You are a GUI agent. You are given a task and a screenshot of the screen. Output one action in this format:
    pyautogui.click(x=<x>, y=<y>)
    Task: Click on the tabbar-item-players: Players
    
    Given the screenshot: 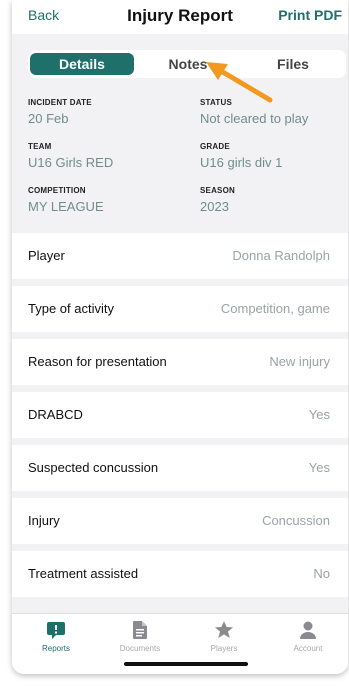 What is the action you would take?
    pyautogui.click(x=224, y=636)
    